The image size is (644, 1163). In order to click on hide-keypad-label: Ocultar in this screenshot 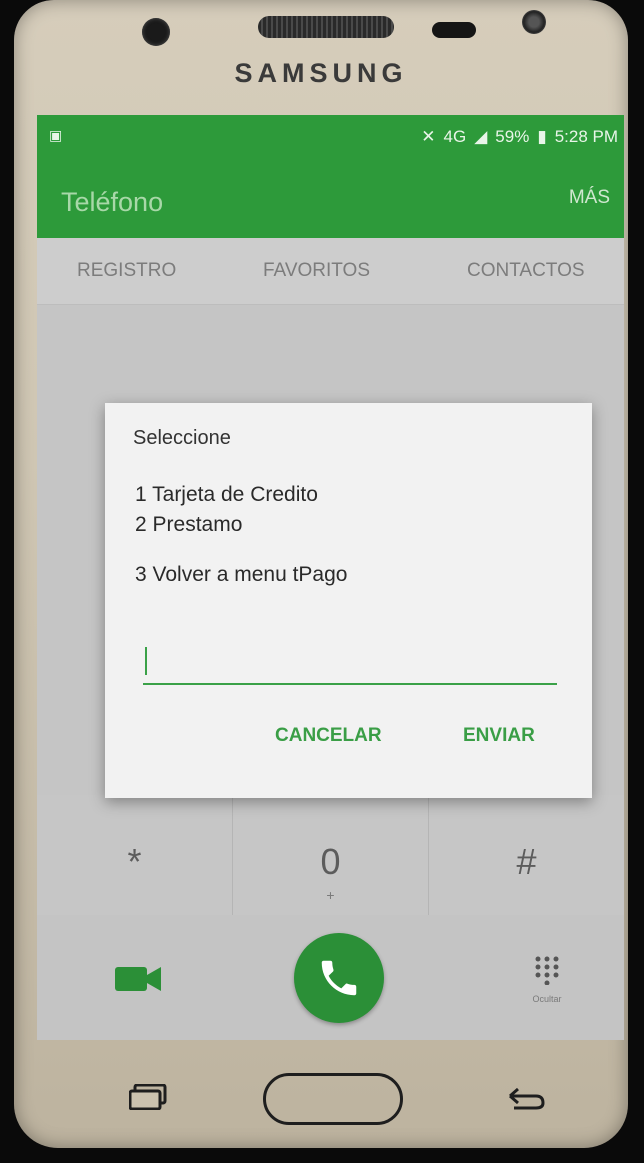, I will do `click(547, 999)`.